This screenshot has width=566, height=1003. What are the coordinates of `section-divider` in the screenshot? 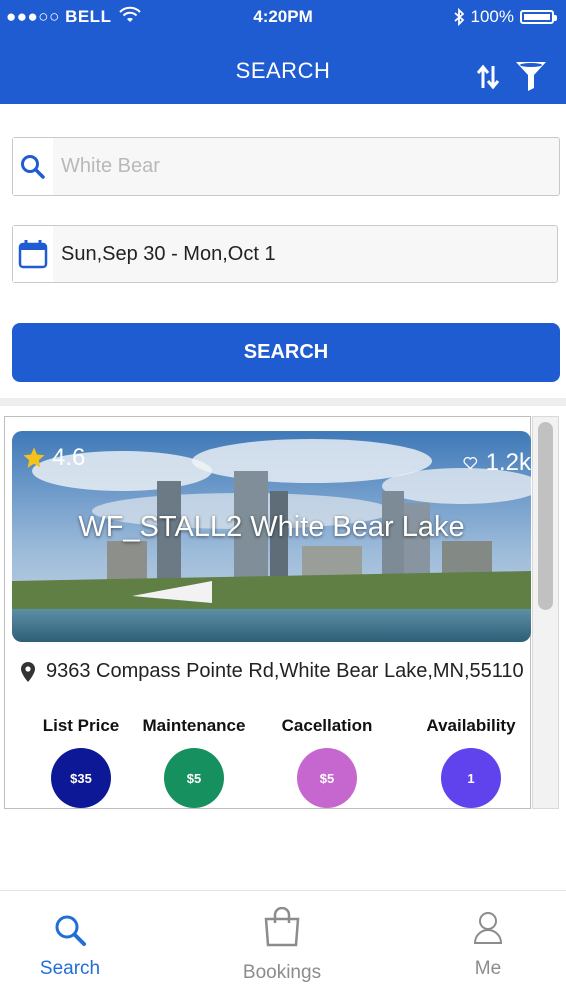 It's located at (283, 402).